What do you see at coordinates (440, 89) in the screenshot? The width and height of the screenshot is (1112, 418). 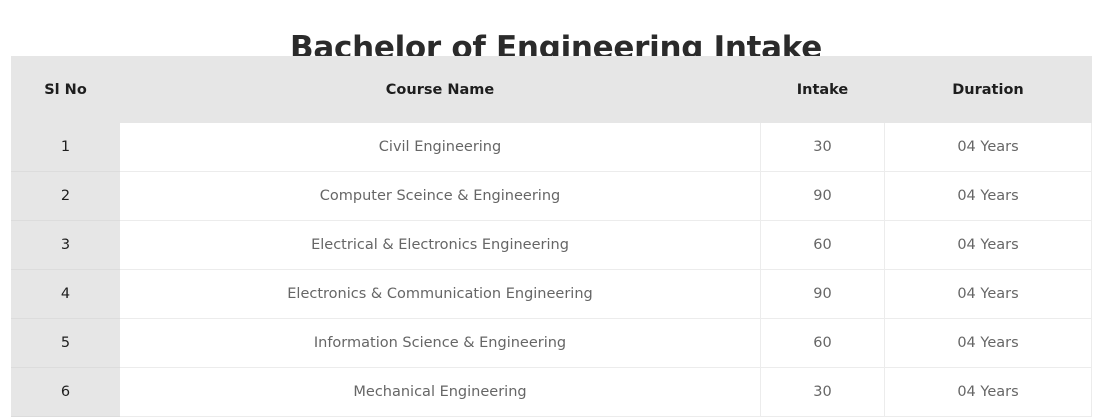 I see `header-course-name: Course Name` at bounding box center [440, 89].